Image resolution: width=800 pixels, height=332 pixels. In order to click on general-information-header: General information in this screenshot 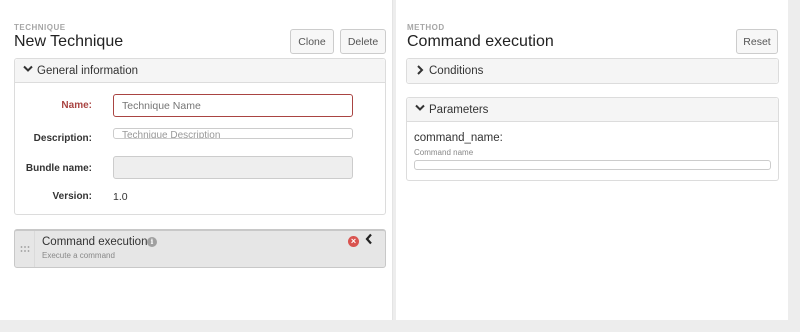, I will do `click(200, 71)`.